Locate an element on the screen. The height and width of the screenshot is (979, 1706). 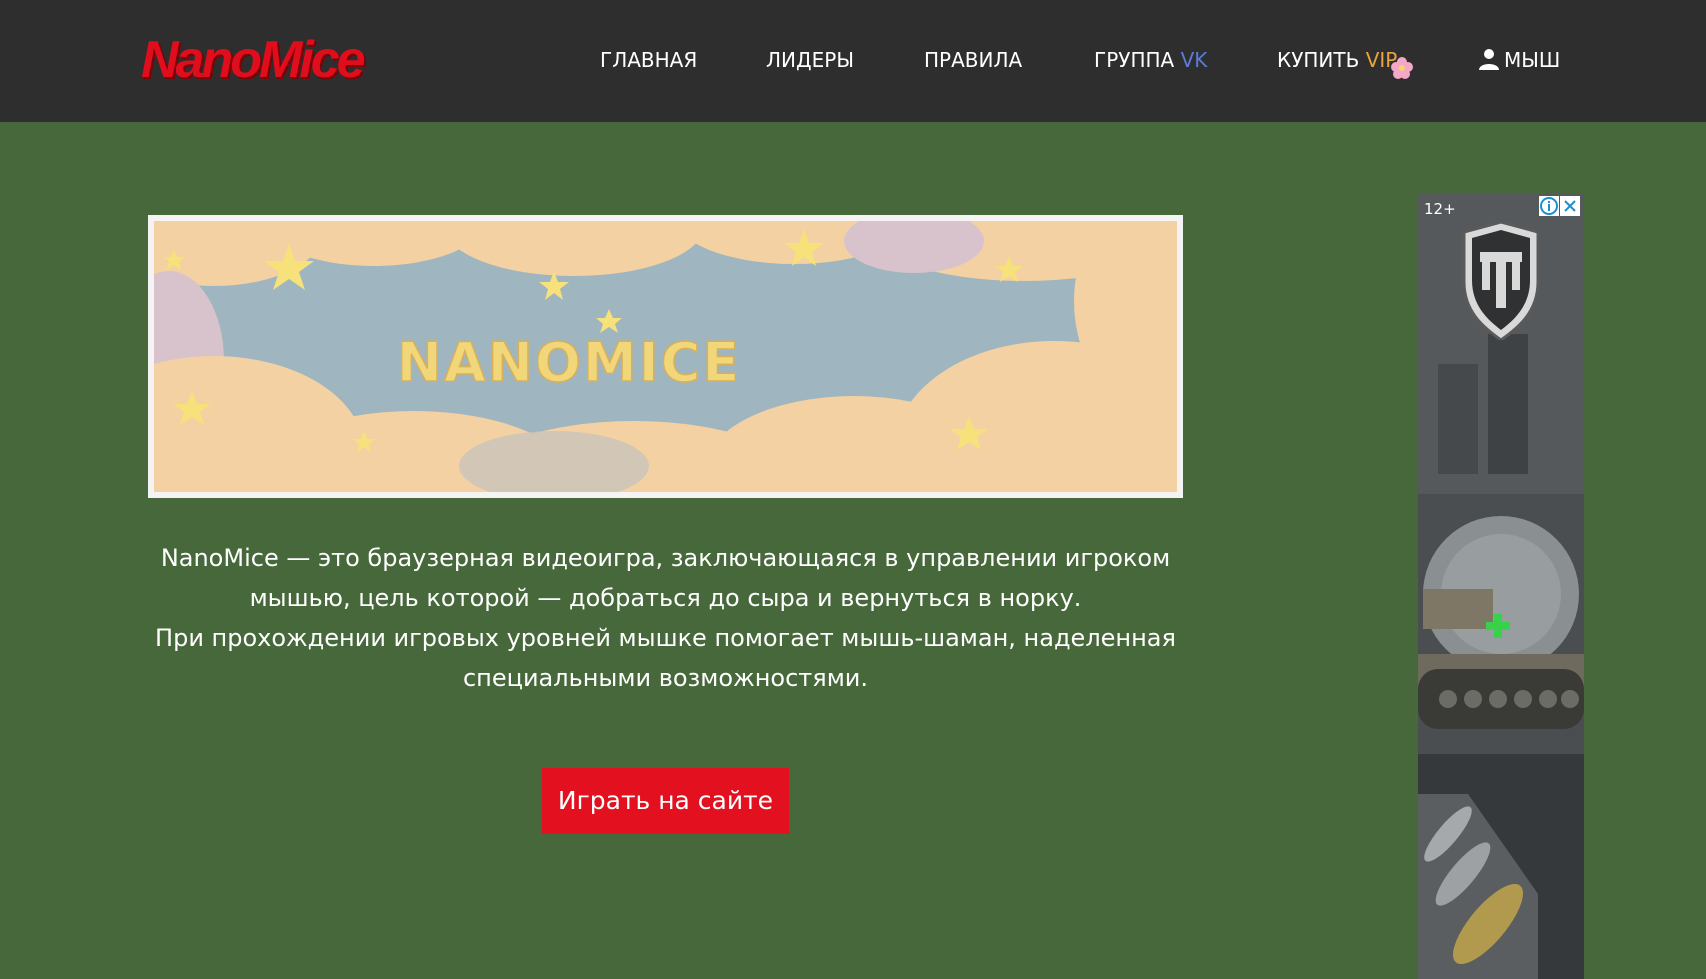
nav-vk-group-label: ГРУППА is located at coordinates (1134, 60).